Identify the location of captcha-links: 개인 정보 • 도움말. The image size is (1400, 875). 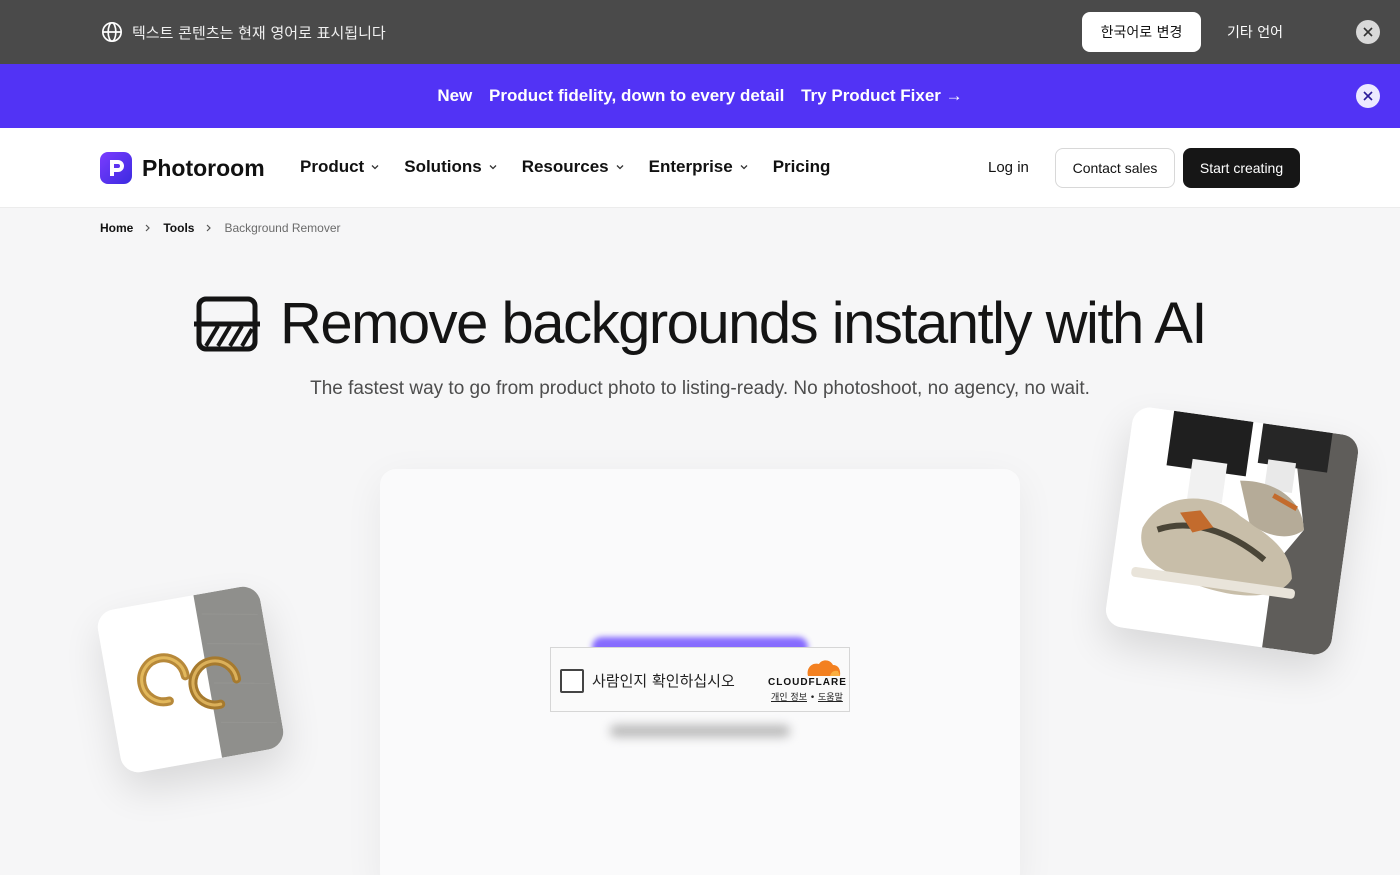
(807, 698).